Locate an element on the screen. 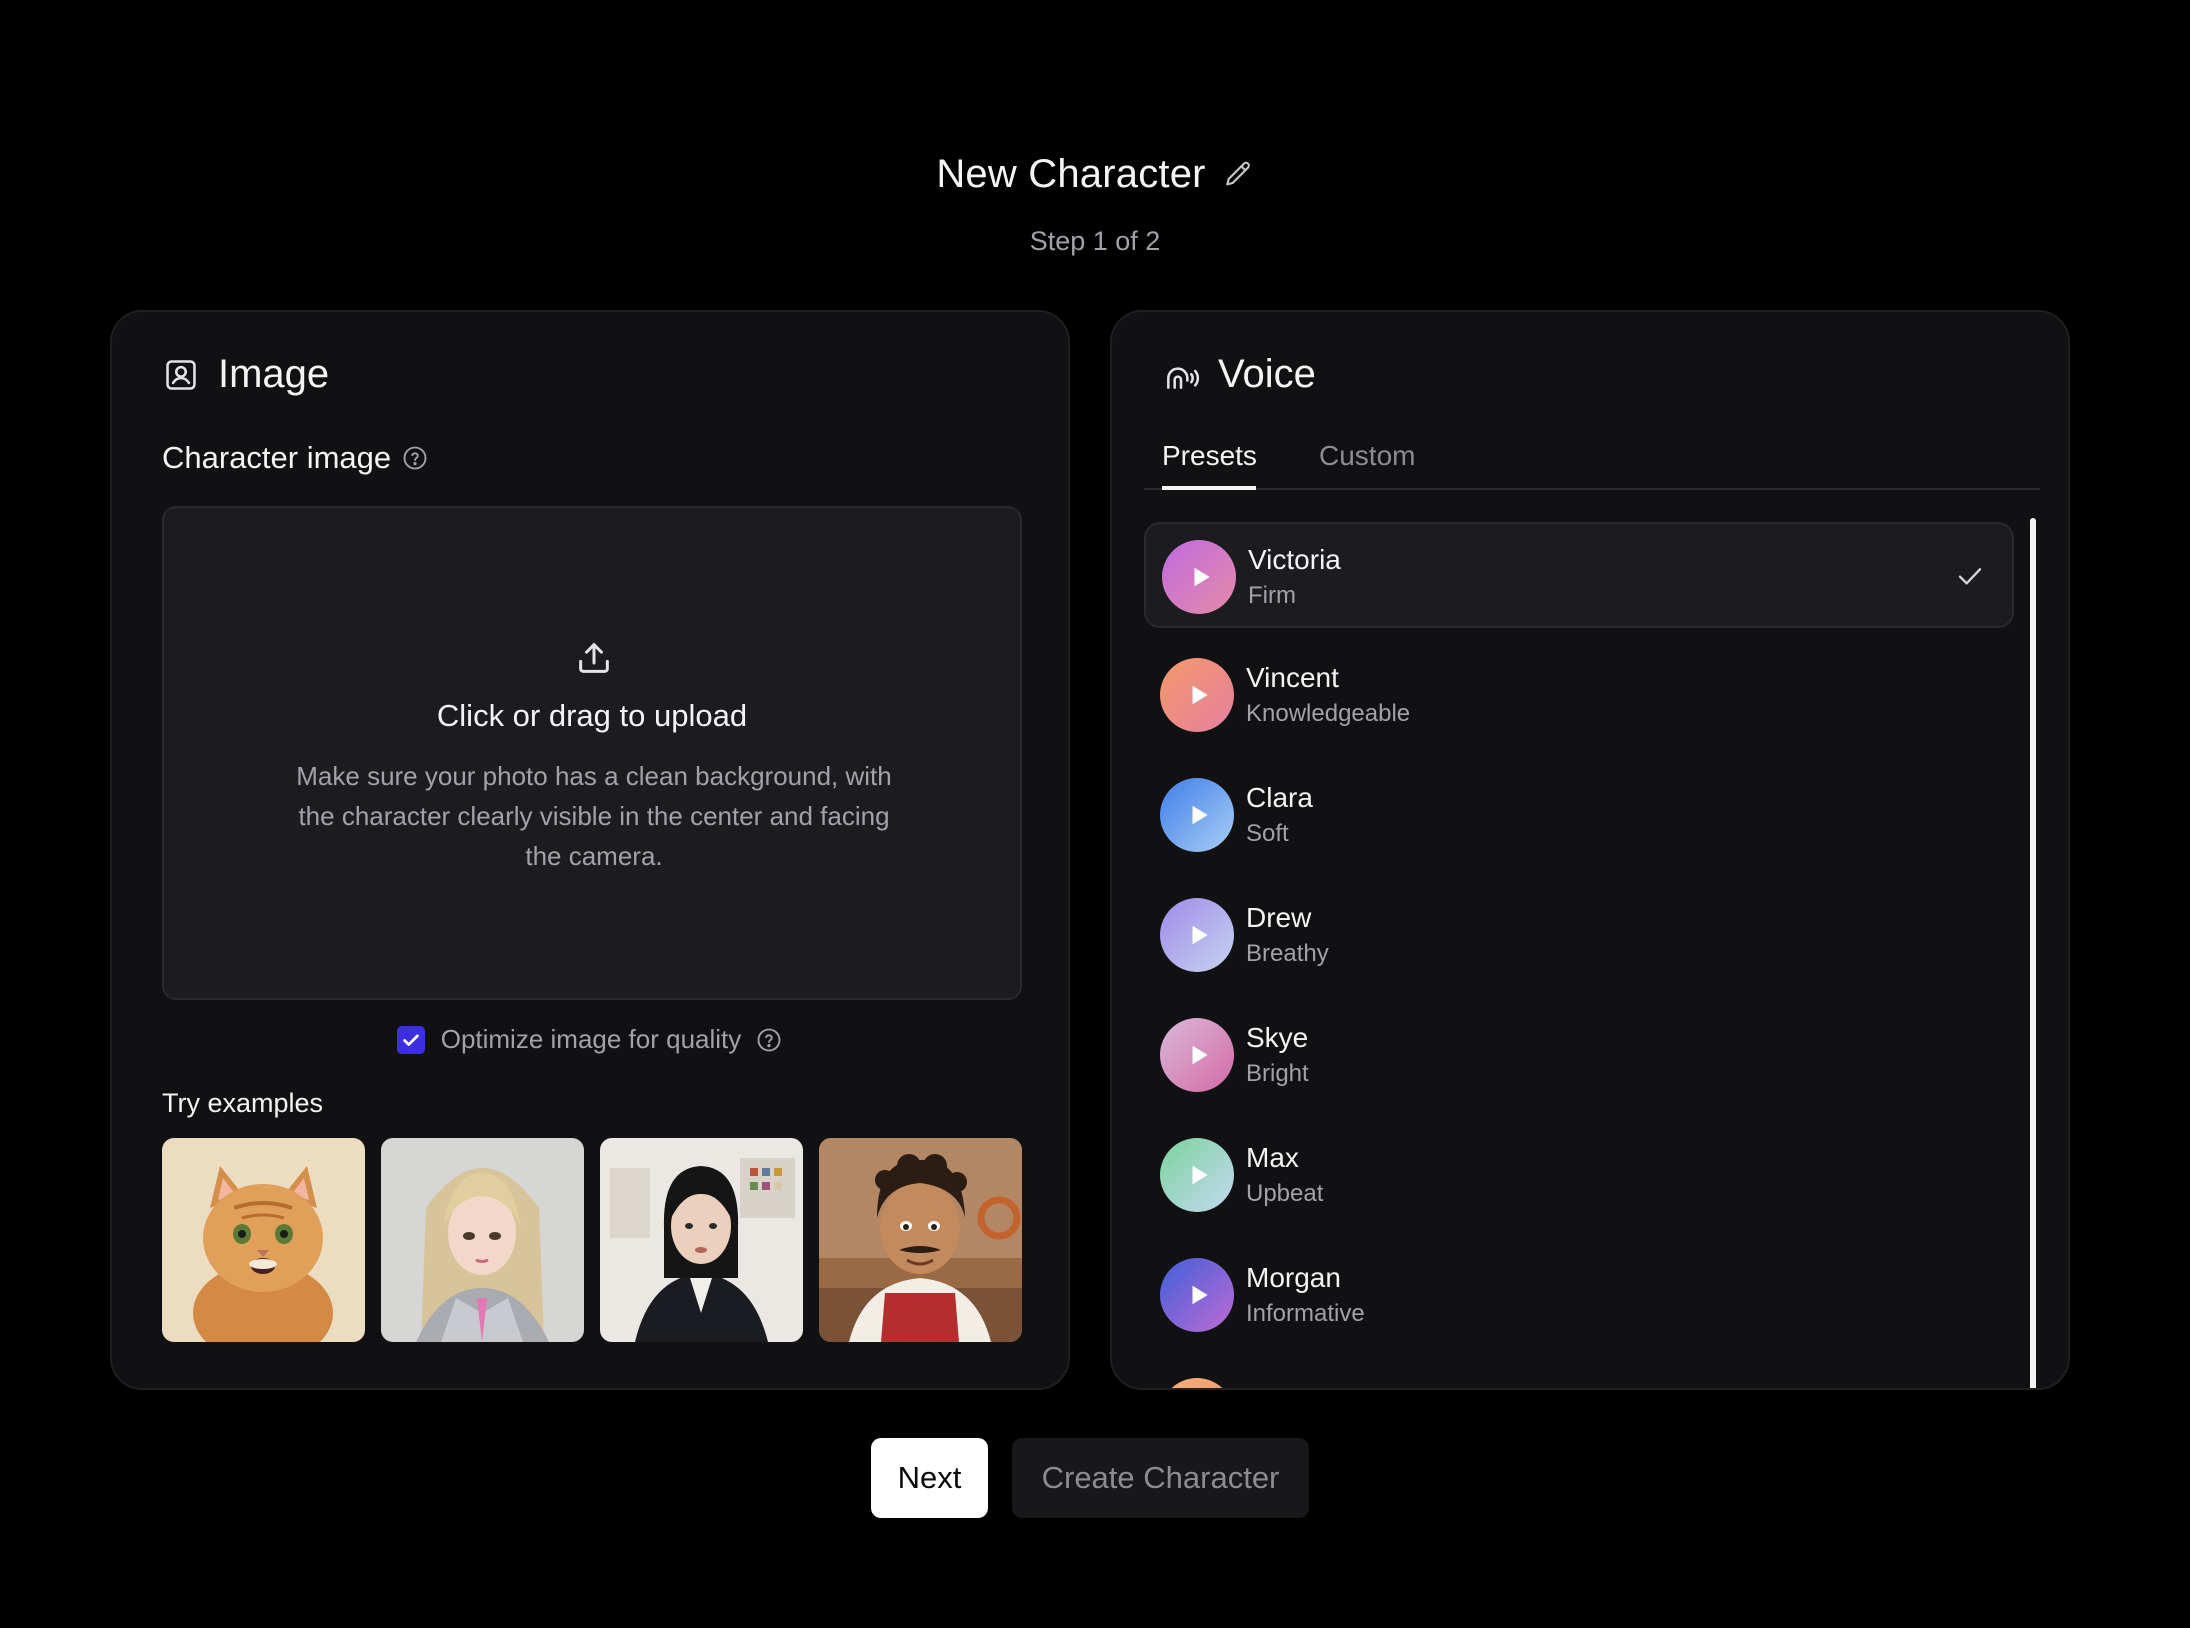 Image resolution: width=2190 pixels, height=1628 pixels. voice-item-drew: Drew Breathy is located at coordinates (1579, 935).